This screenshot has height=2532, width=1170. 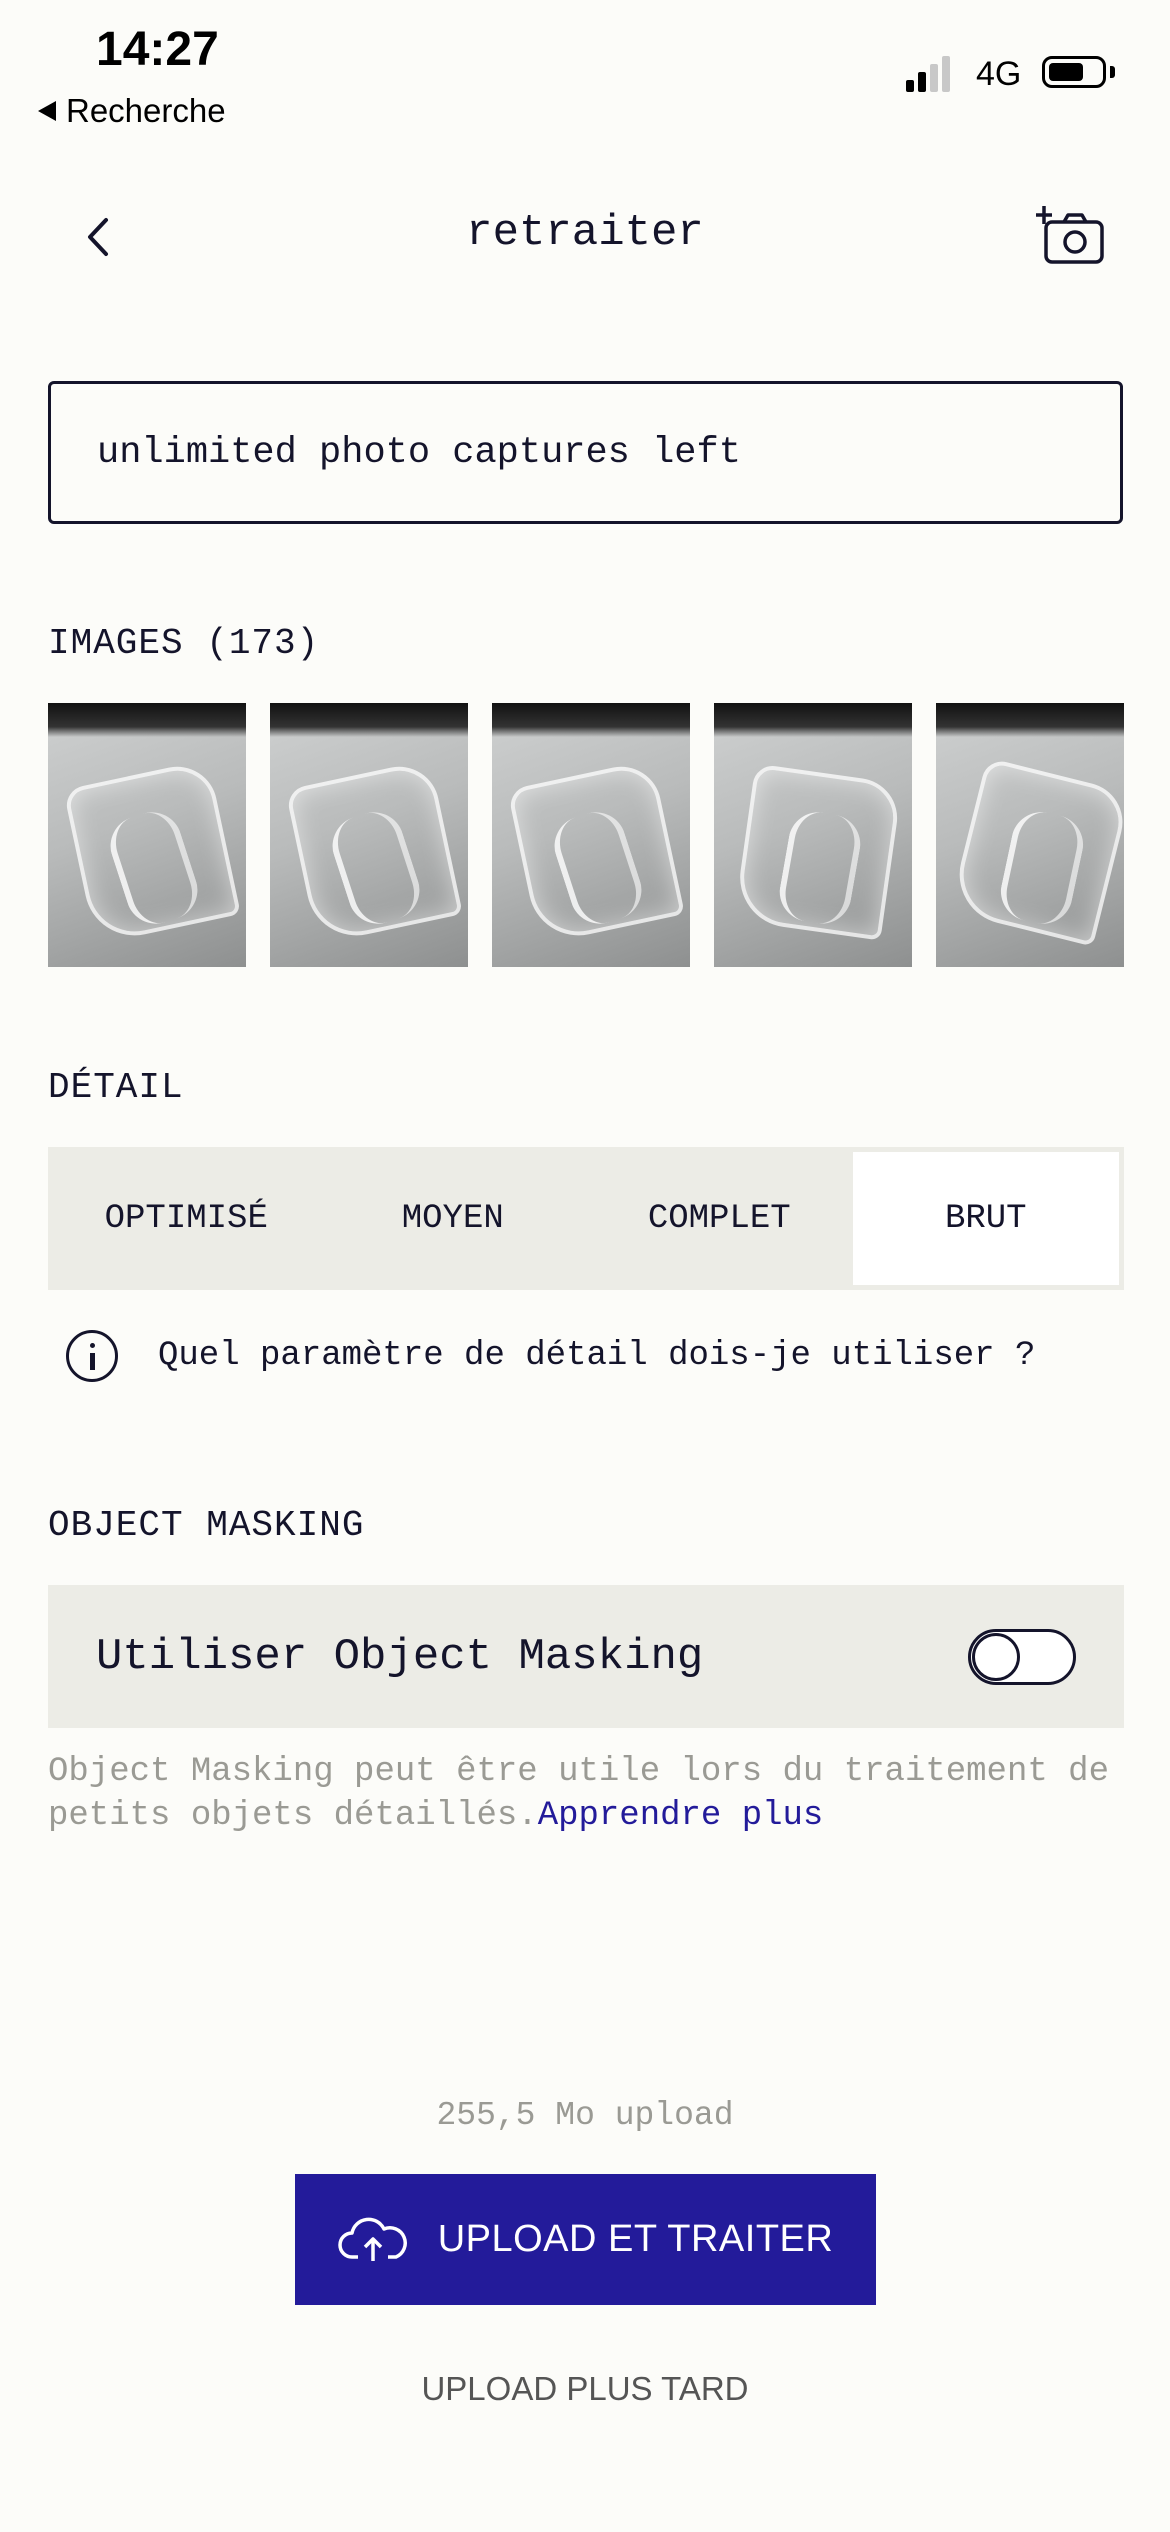 What do you see at coordinates (419, 452) in the screenshot?
I see `captures-remaining-text: unlimited photo captures left` at bounding box center [419, 452].